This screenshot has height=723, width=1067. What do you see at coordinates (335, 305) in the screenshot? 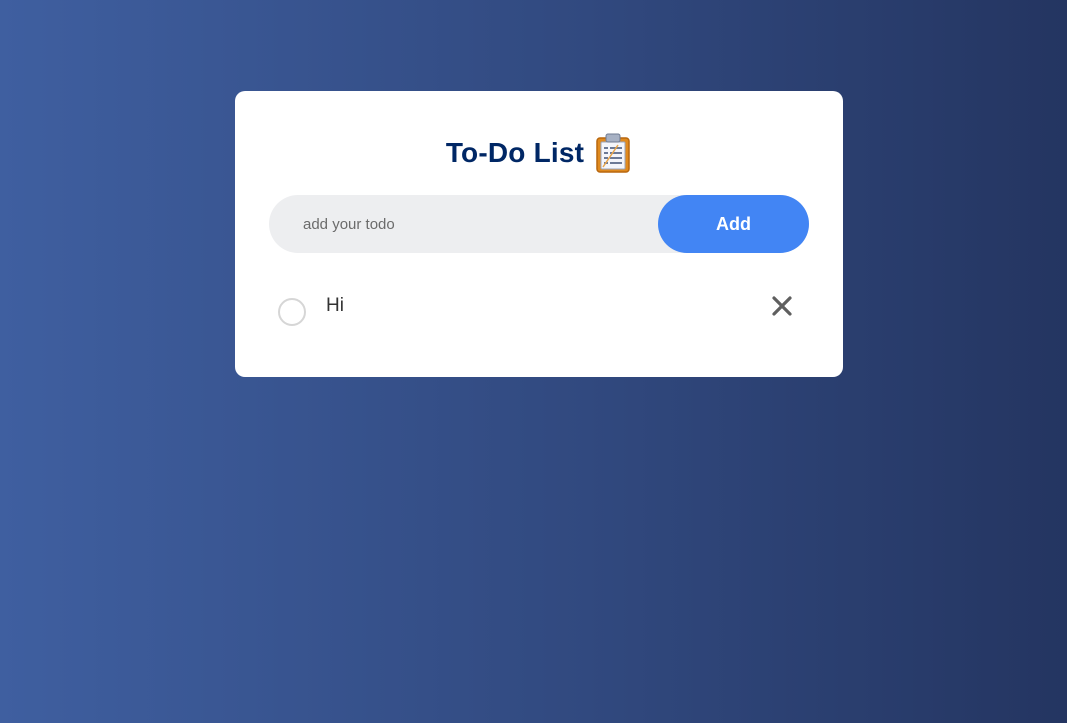
I see `todo-text: Hi` at bounding box center [335, 305].